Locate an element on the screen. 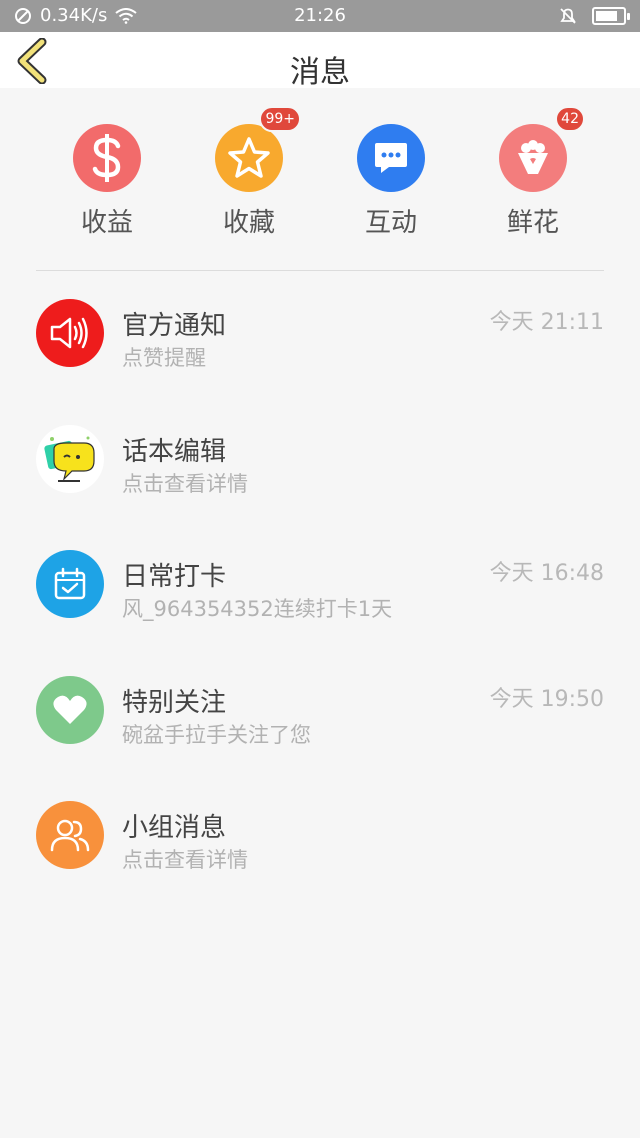 This screenshot has width=640, height=1138. group-icon is located at coordinates (70, 835).